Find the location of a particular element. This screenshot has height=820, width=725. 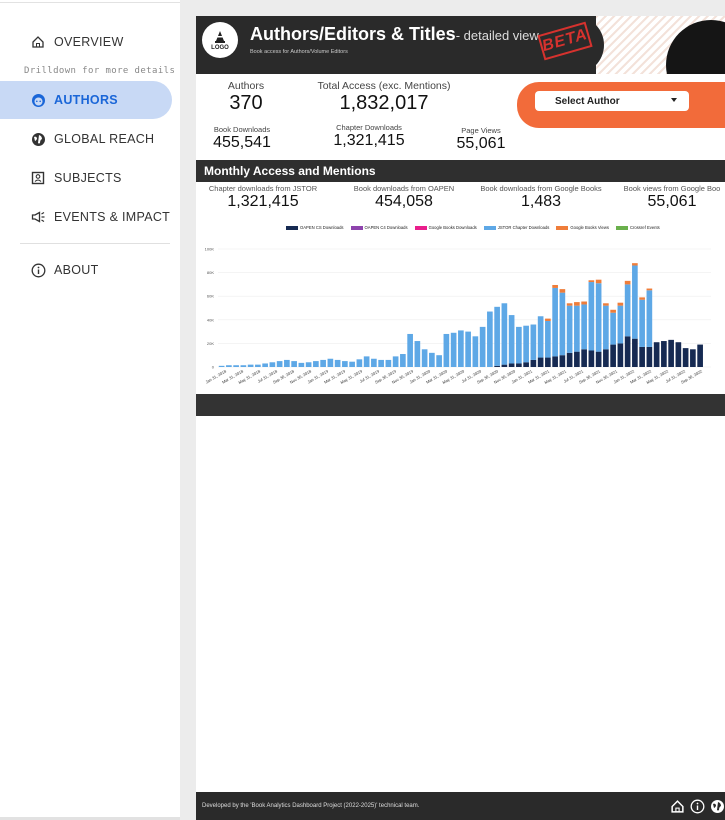

globe-icon is located at coordinates (717, 806).